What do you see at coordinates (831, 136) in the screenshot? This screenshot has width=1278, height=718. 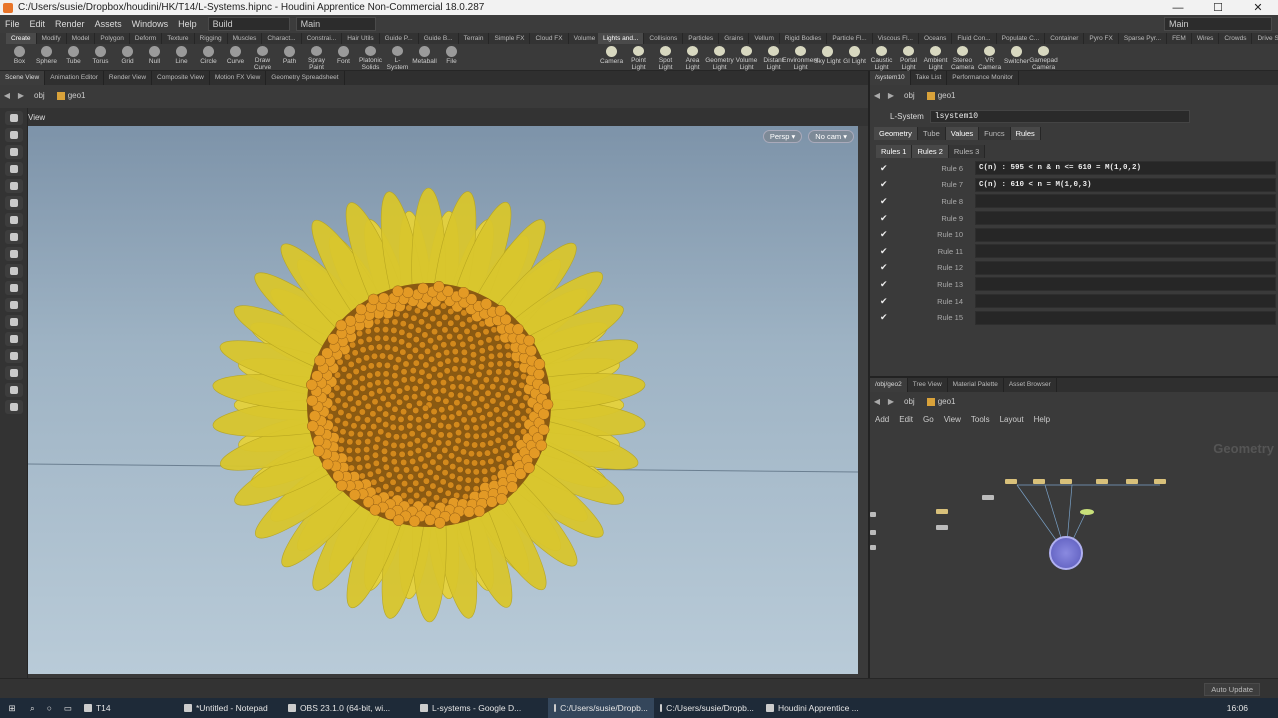 I see `no-cam-menu: No cam ▾` at bounding box center [831, 136].